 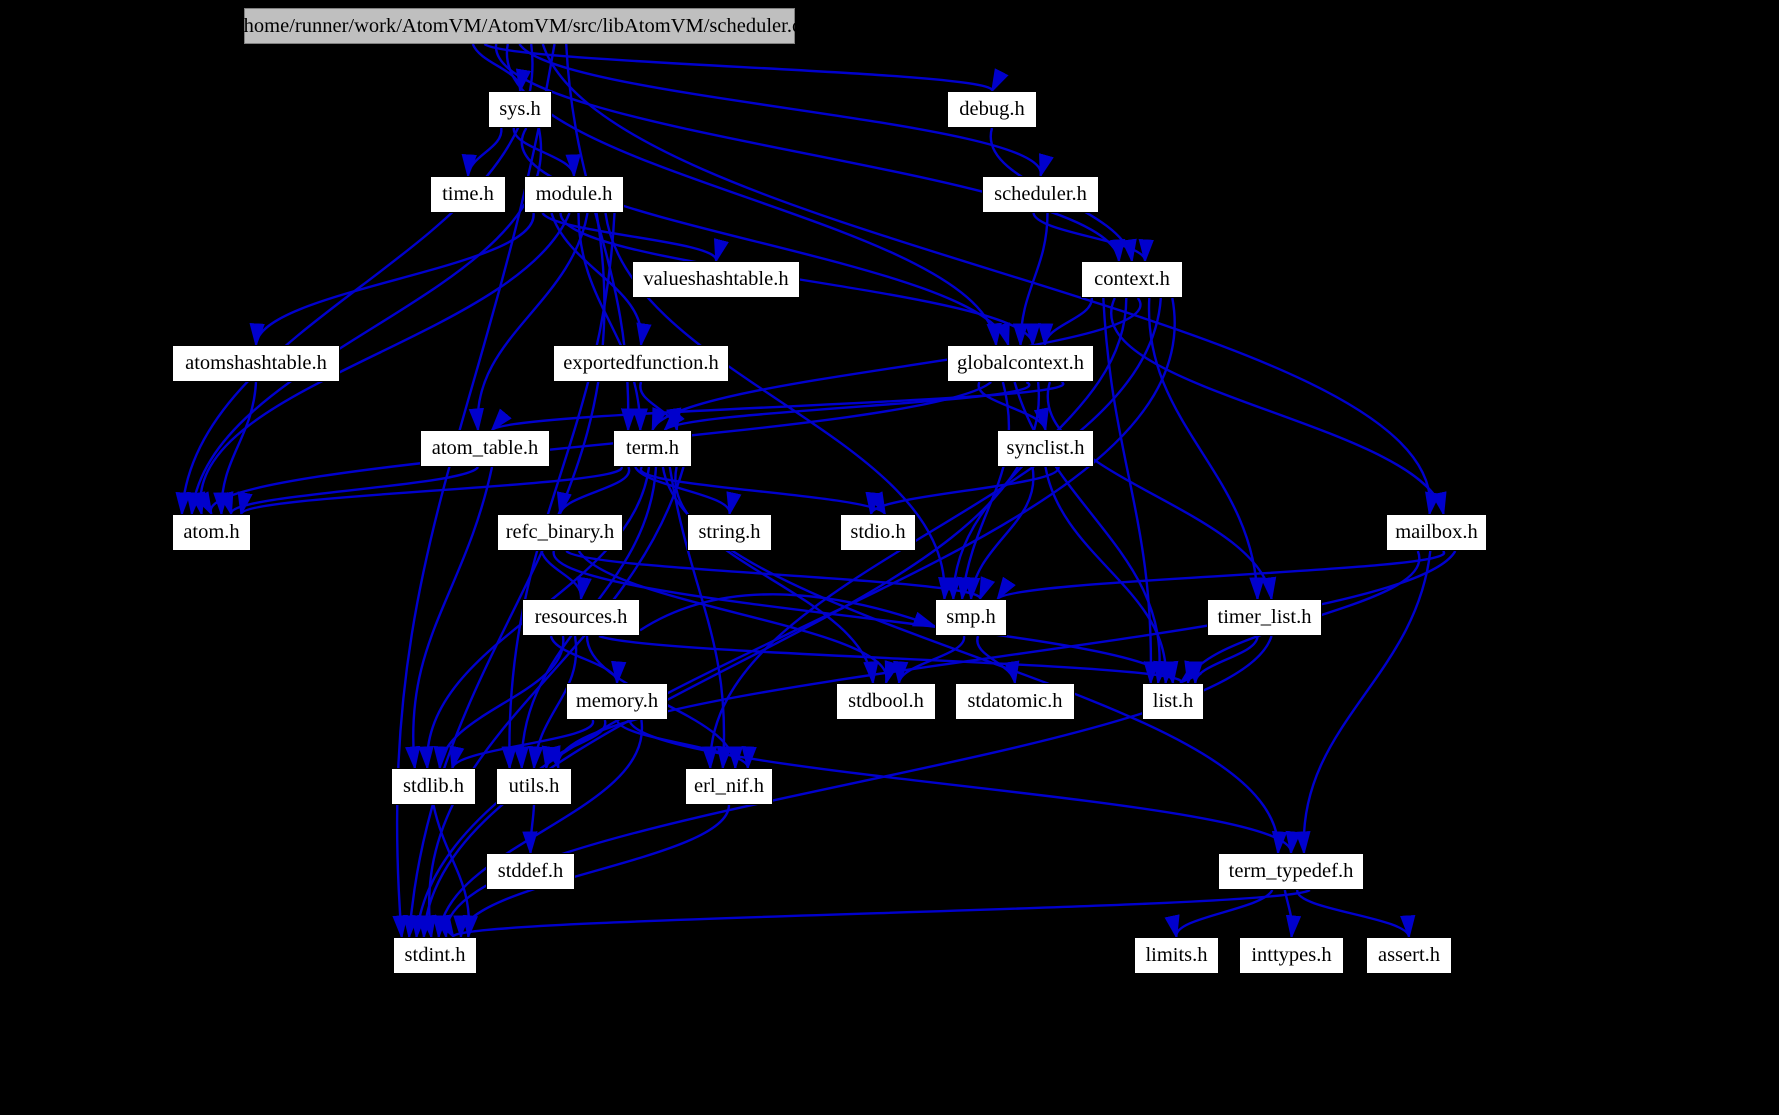 I want to click on graph-node-list: list.h, so click(x=1173, y=701).